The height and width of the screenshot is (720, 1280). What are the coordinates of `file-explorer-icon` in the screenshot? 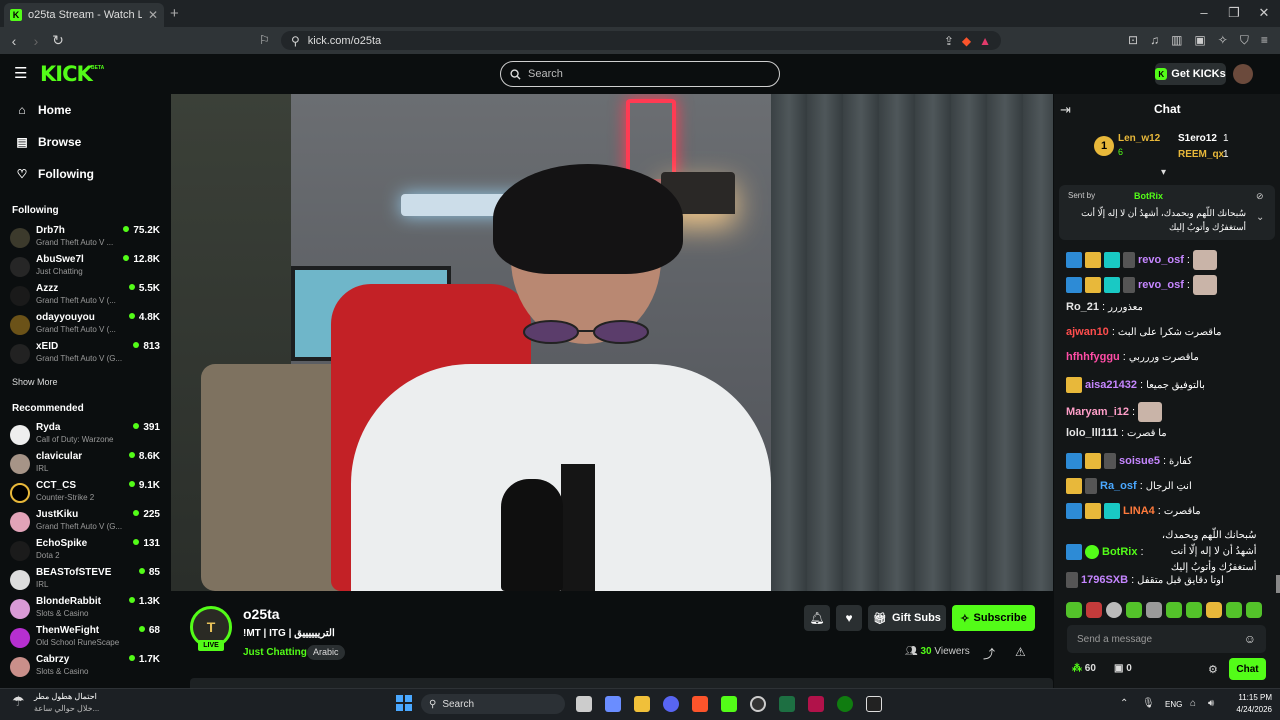 It's located at (642, 704).